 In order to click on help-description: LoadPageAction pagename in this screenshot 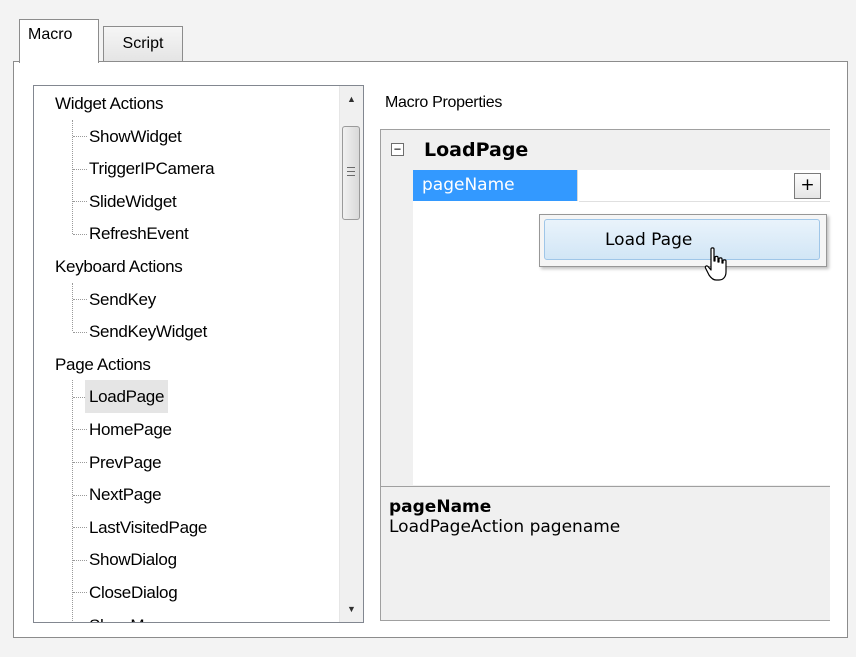, I will do `click(505, 527)`.